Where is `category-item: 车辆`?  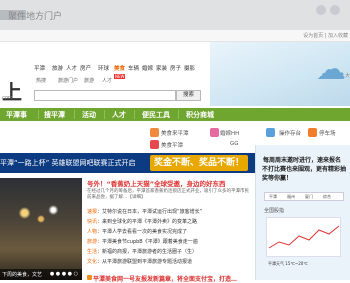 category-item: 车辆 is located at coordinates (133, 68).